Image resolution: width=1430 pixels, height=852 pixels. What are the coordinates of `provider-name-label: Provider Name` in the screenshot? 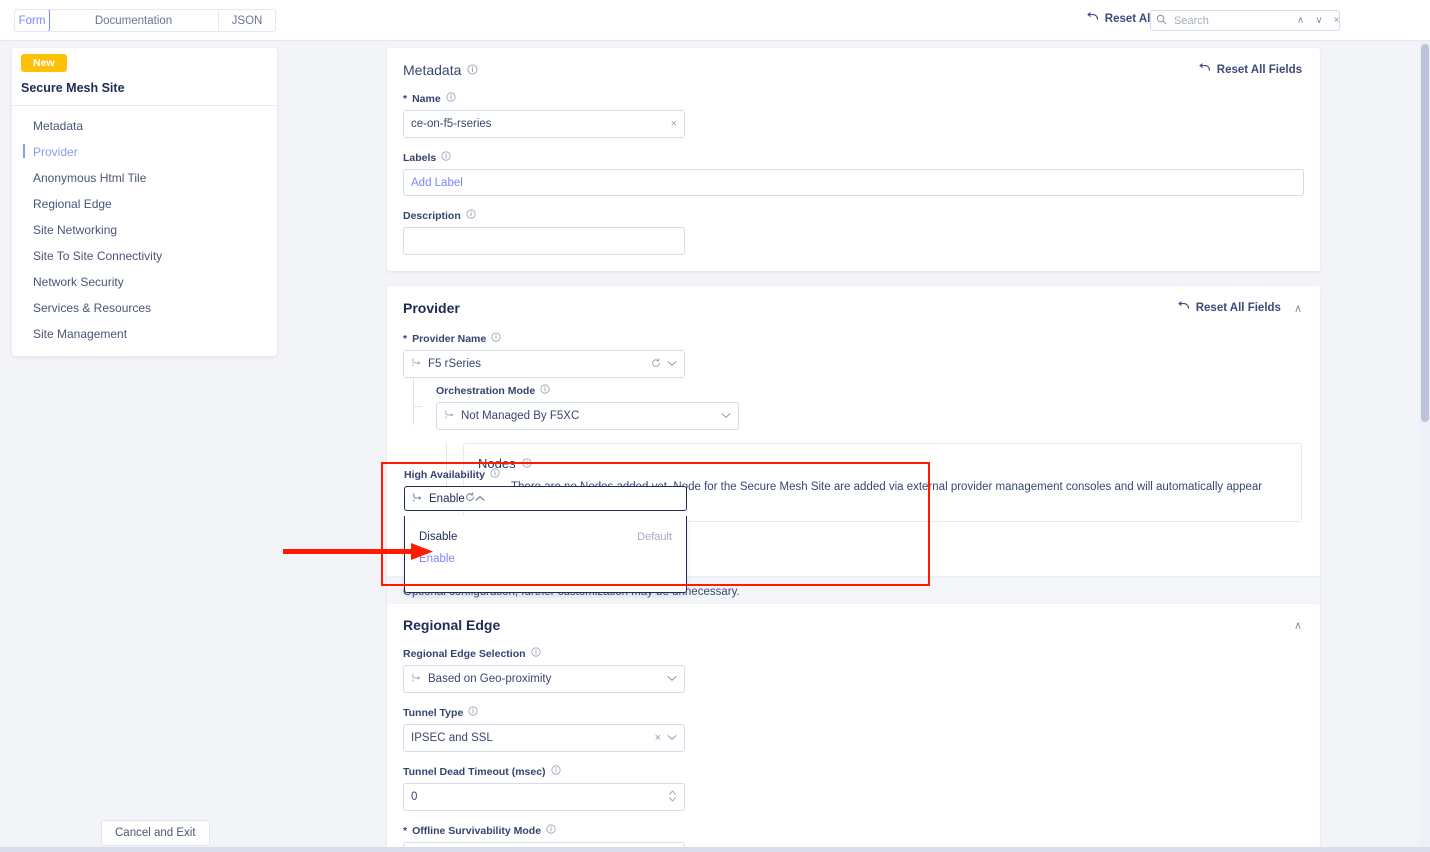 It's located at (449, 338).